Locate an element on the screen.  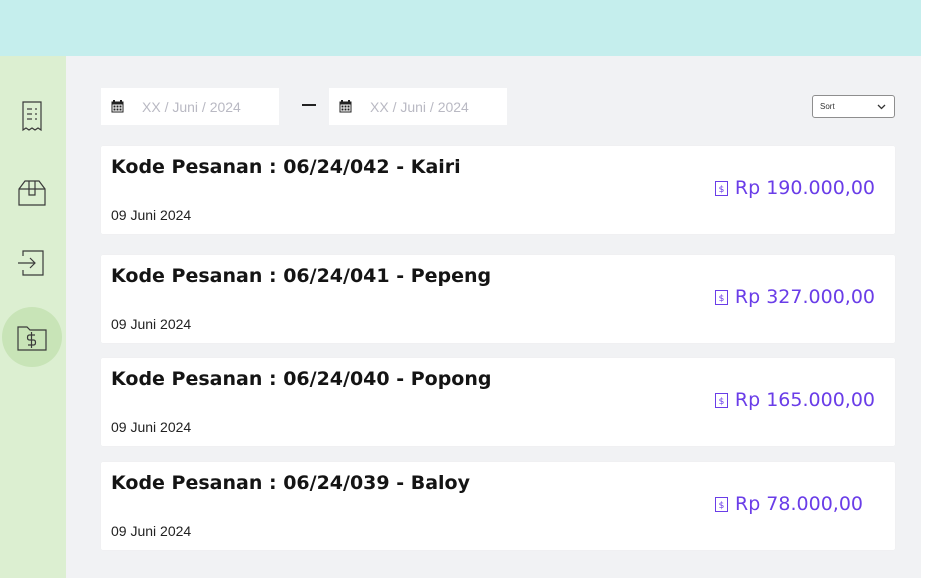
order-price-value: Rp 78.000,00 is located at coordinates (799, 504).